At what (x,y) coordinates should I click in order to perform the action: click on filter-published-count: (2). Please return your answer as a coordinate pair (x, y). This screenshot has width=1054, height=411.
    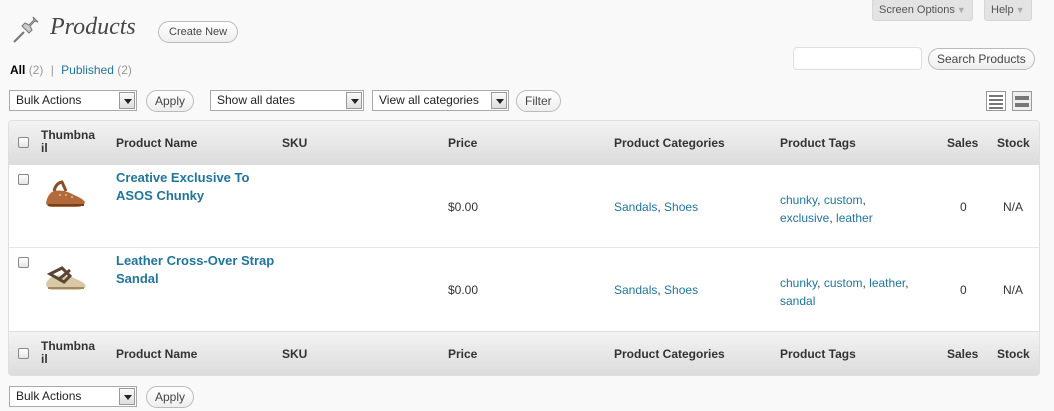
    Looking at the image, I should click on (124, 70).